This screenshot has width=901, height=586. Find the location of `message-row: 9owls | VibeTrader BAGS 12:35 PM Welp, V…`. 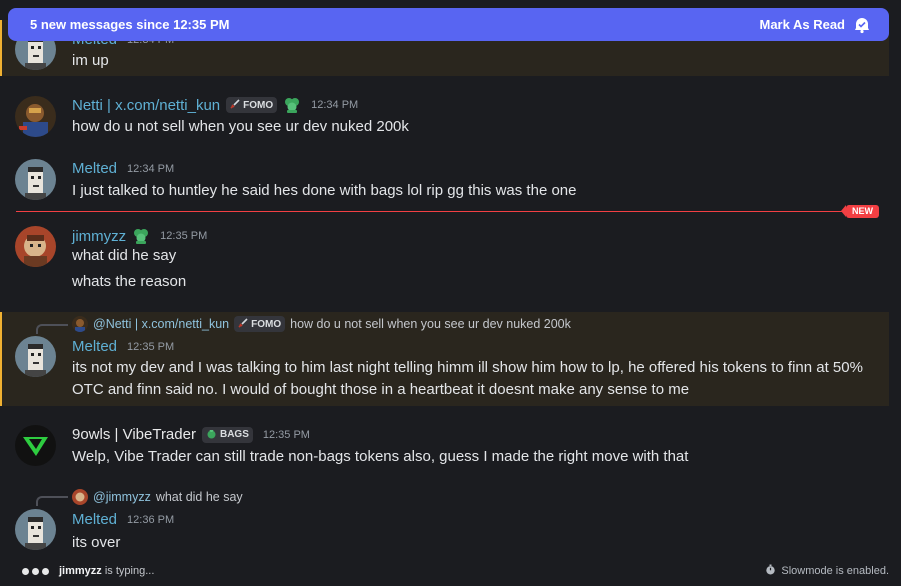

message-row: 9owls | VibeTrader BAGS 12:35 PM Welp, V… is located at coordinates (444, 444).